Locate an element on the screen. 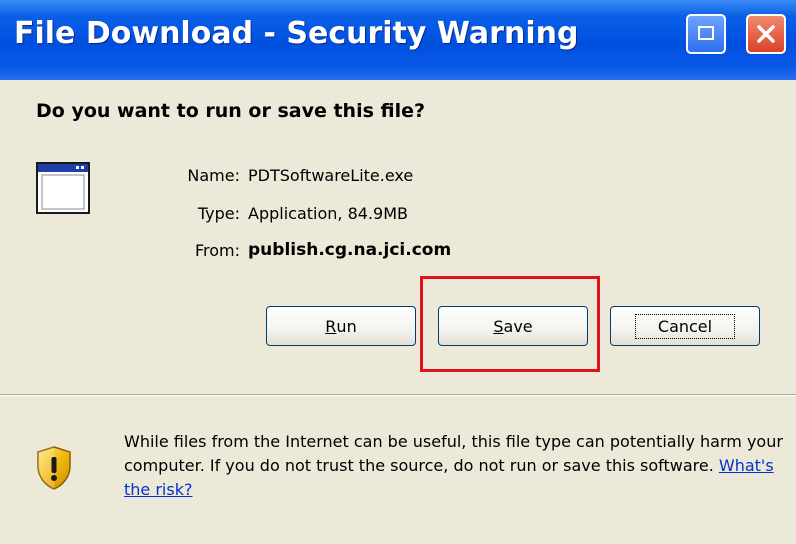 The width and height of the screenshot is (796, 544). close-button is located at coordinates (766, 34).